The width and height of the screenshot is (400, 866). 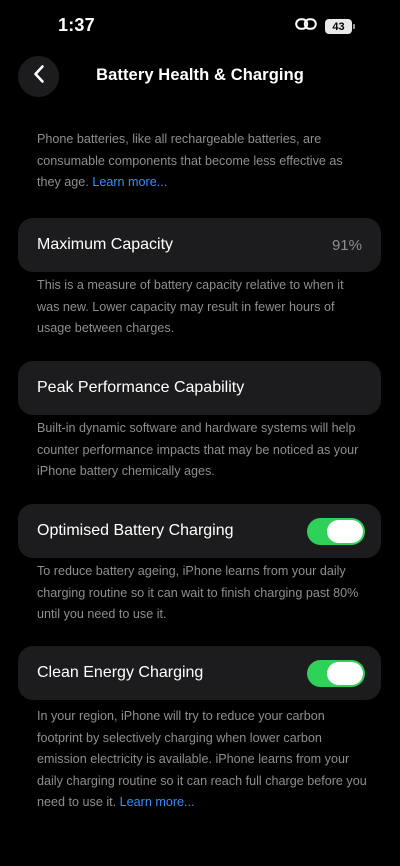 I want to click on status-icons: 43, so click(x=325, y=26).